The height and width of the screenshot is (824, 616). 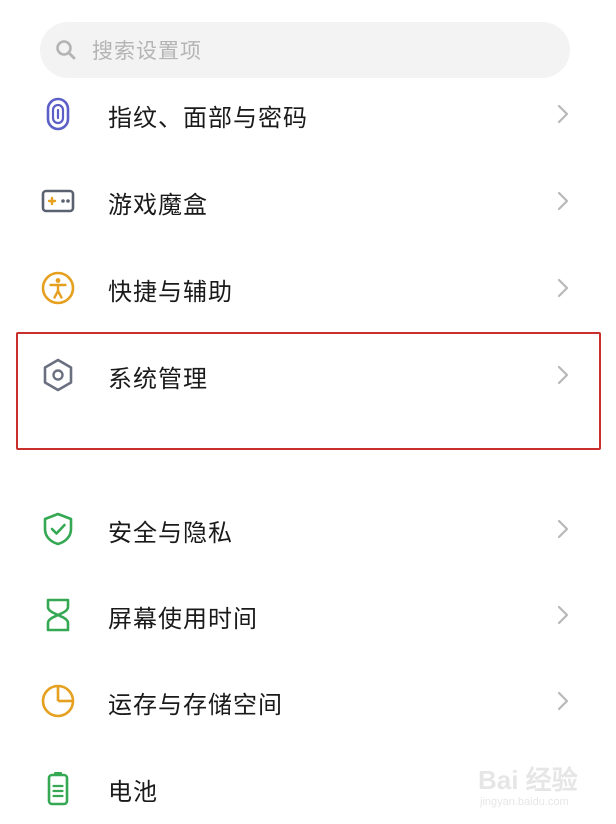 I want to click on shield-check-icon, so click(x=58, y=529).